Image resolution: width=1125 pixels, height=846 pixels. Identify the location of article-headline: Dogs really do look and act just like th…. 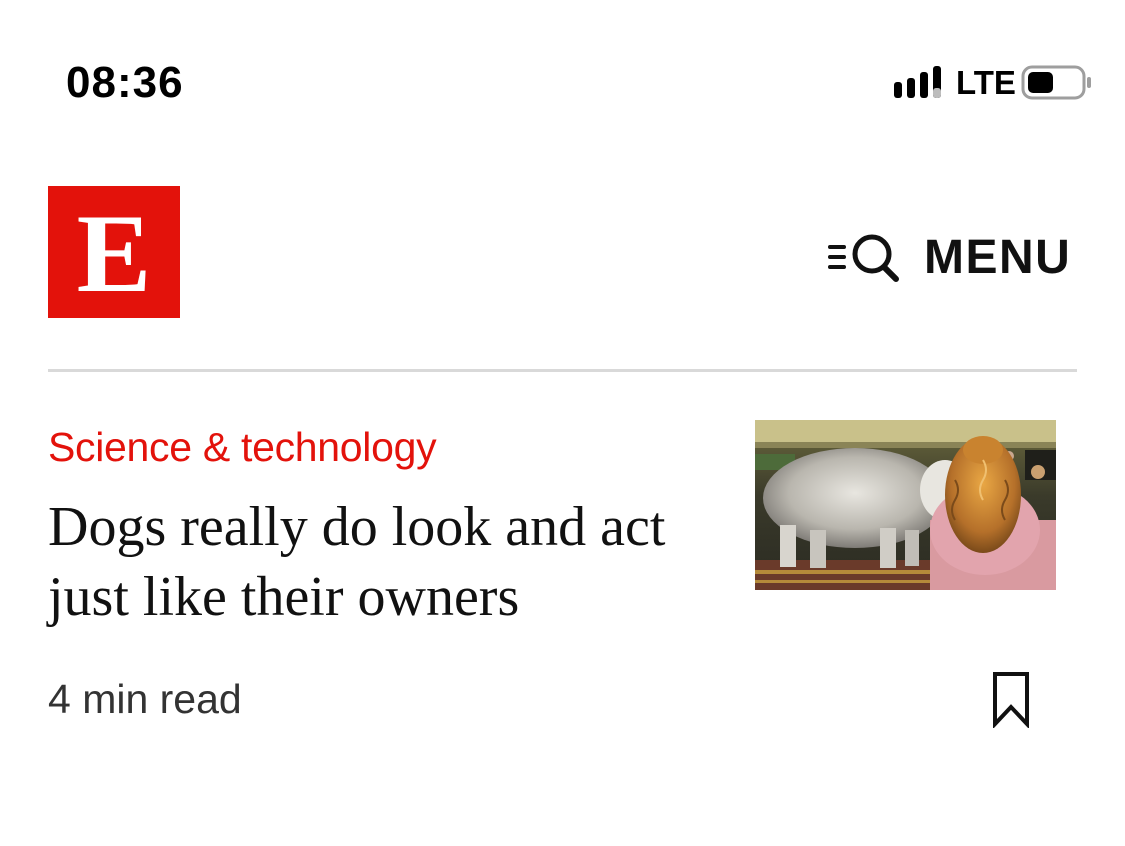
(378, 562).